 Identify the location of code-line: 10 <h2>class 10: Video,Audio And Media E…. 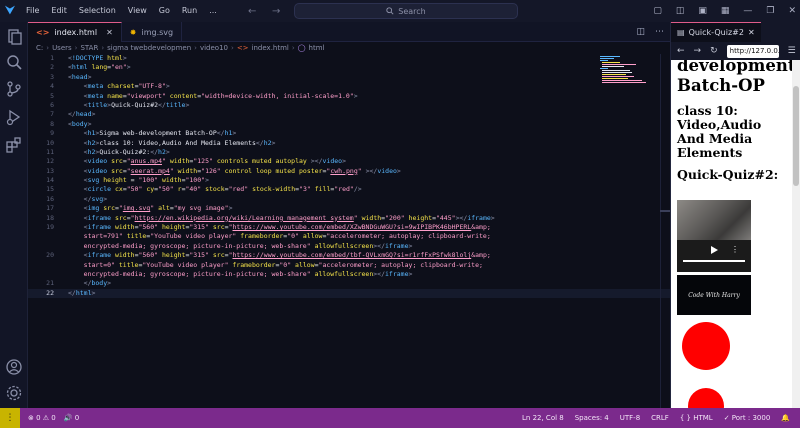
(349, 143).